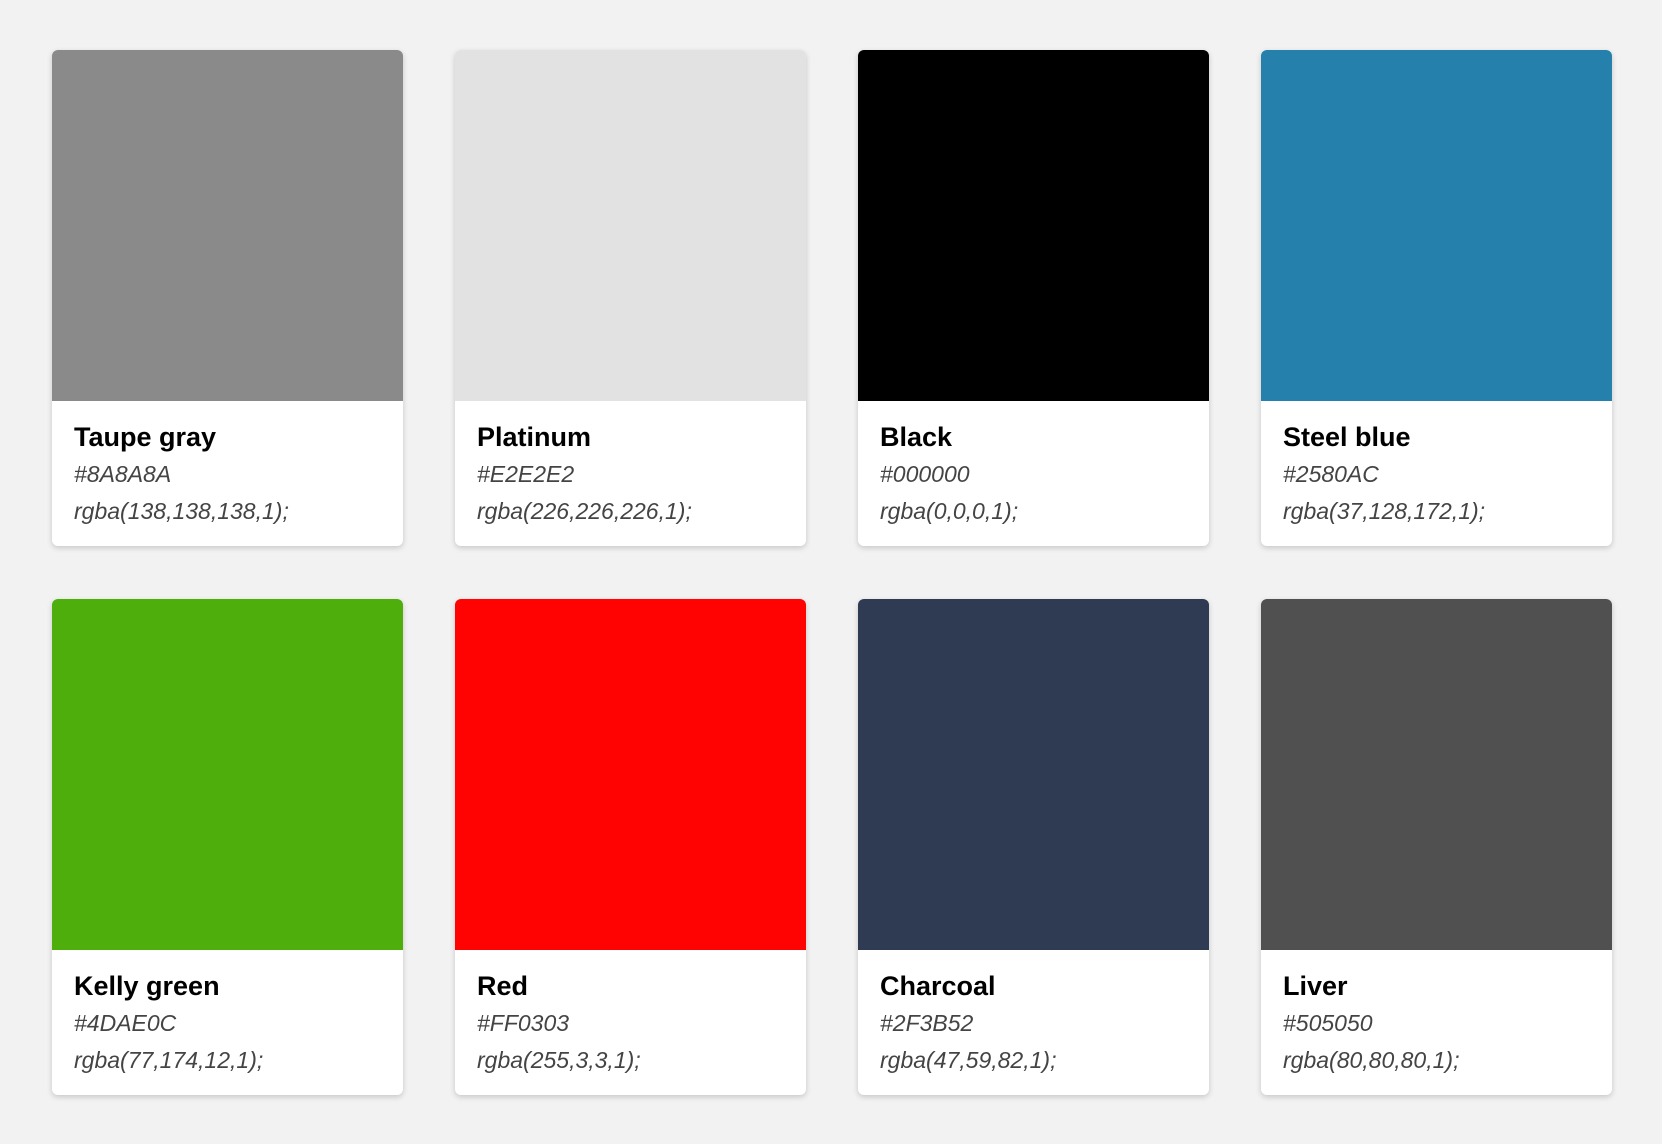 This screenshot has height=1144, width=1662. Describe the element at coordinates (630, 1012) in the screenshot. I see `color-info: Red #FF0303 rgba(255,3,3,1);` at that location.